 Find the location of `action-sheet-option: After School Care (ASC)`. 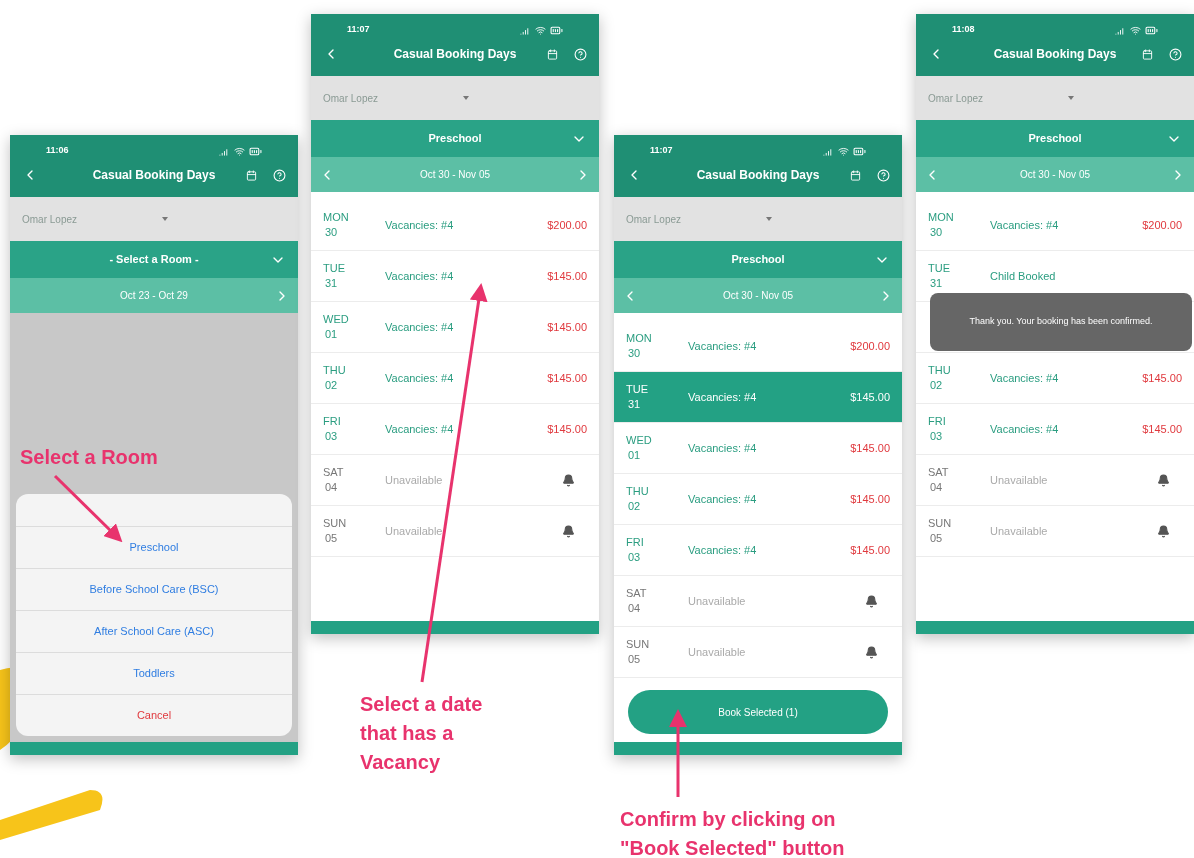

action-sheet-option: After School Care (ASC) is located at coordinates (154, 631).